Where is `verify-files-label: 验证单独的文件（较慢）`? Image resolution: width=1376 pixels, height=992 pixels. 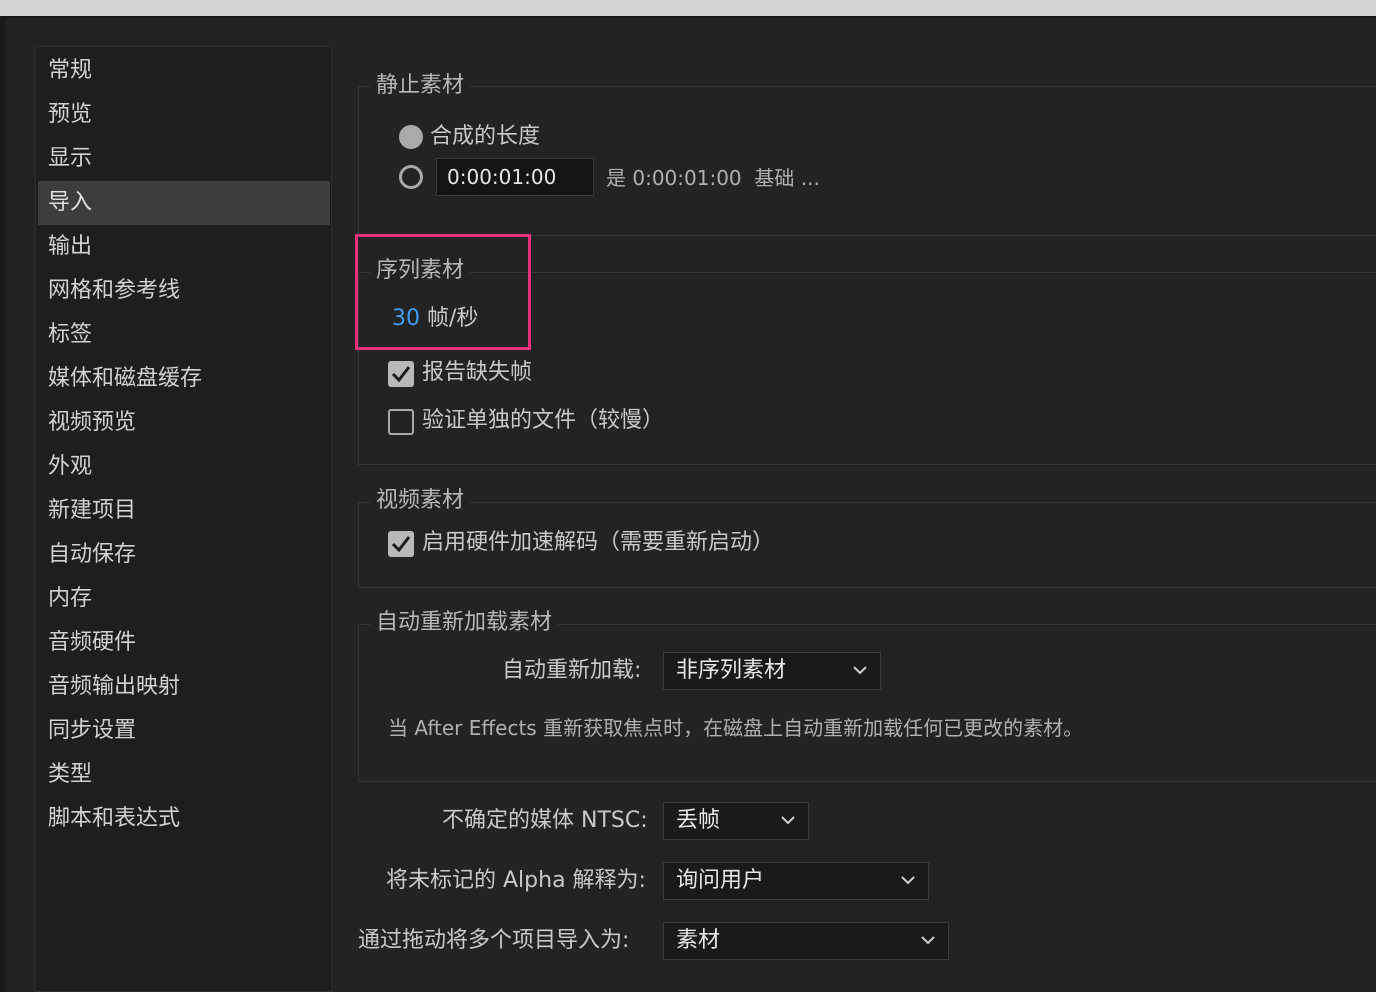
verify-files-label: 验证单独的文件（较慢） is located at coordinates (543, 420).